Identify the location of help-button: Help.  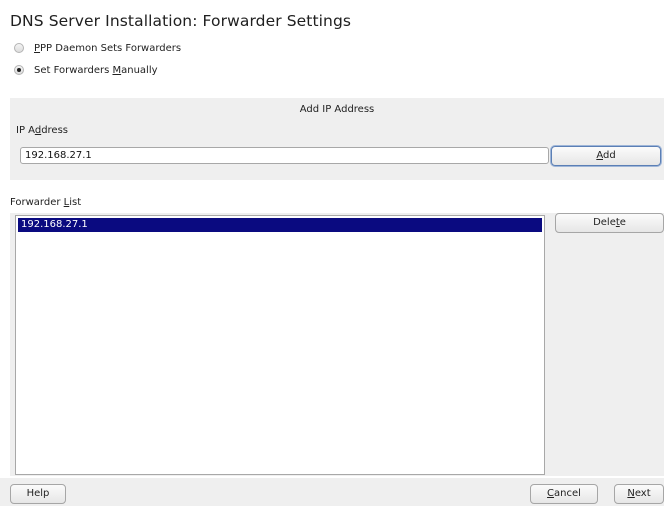
(38, 494).